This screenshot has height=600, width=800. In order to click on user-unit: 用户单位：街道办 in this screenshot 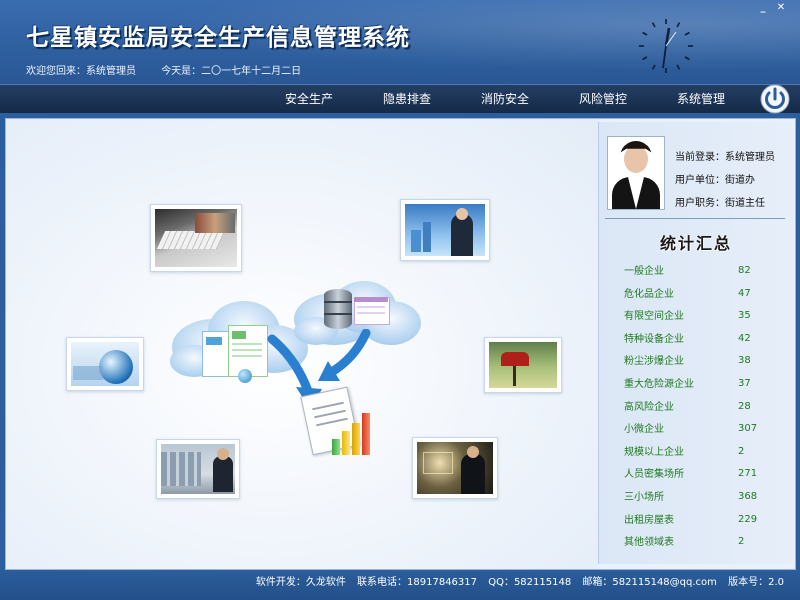, I will do `click(715, 180)`.